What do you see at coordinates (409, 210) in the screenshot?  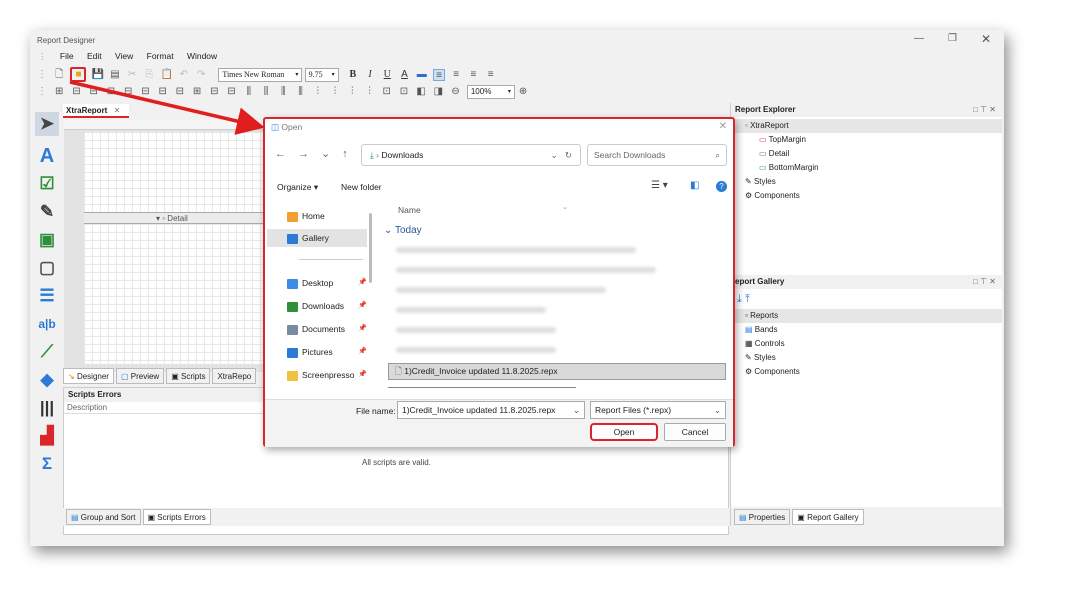 I see `column-name: Name` at bounding box center [409, 210].